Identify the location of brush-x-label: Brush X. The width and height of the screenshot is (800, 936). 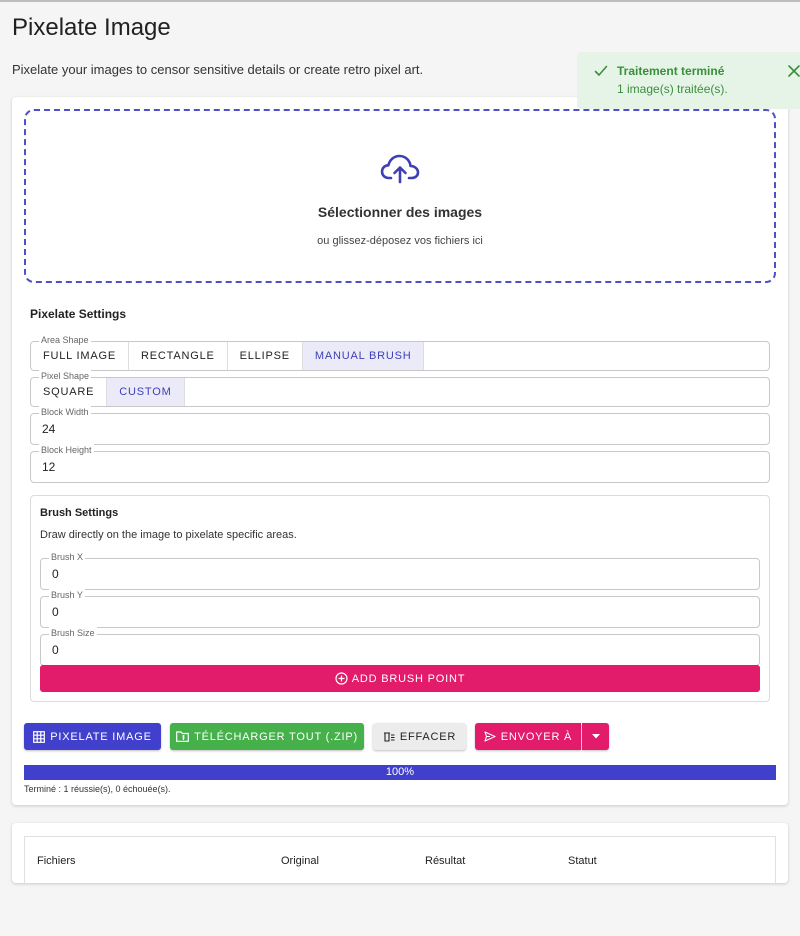
(67, 557).